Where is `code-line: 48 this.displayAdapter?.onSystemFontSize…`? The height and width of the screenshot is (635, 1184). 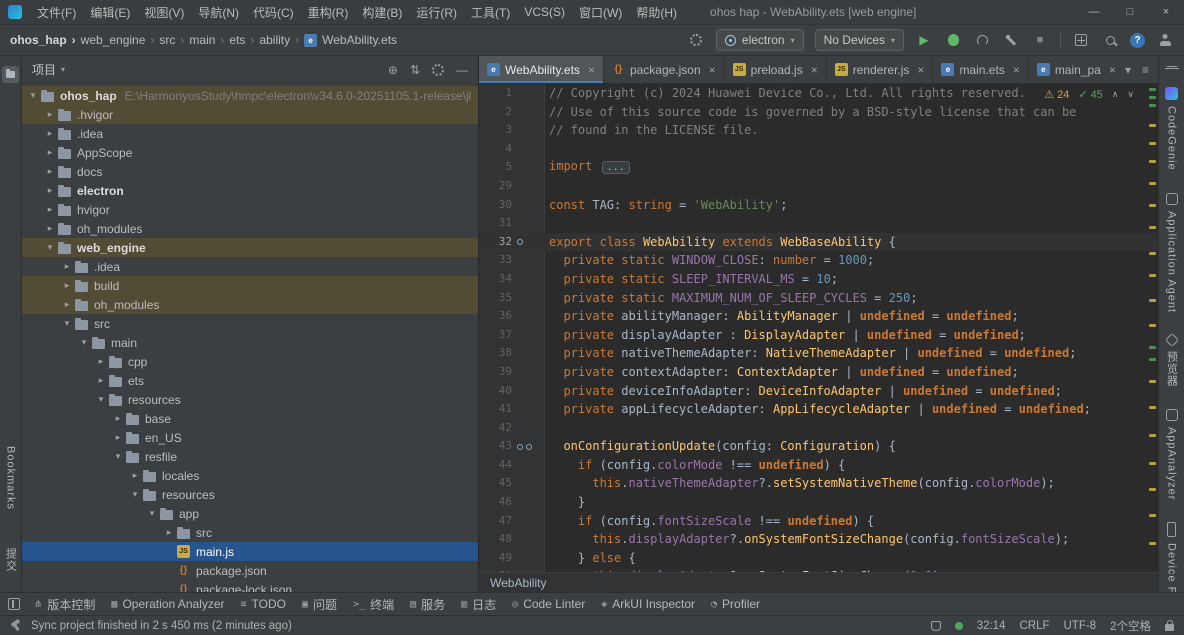 code-line: 48 this.displayAdapter?.onSystemFontSize… is located at coordinates (818, 539).